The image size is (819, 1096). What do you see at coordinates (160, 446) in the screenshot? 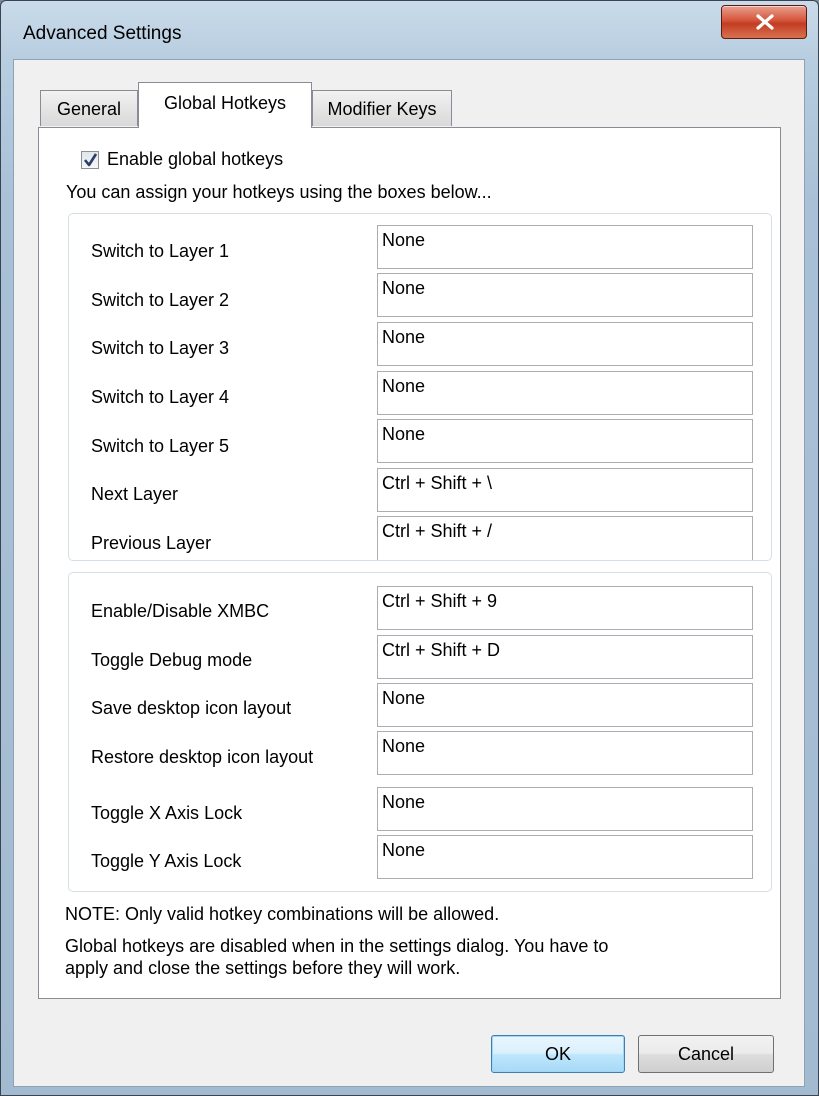
I see `hotkey-label-layer-5: Switch to Layer 5` at bounding box center [160, 446].